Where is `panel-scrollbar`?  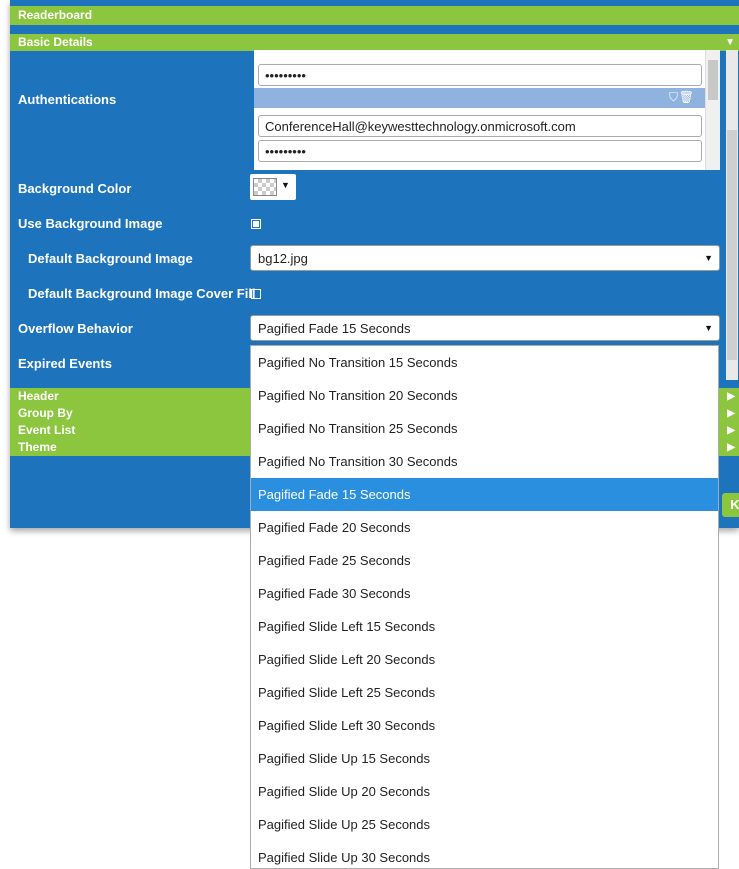
panel-scrollbar is located at coordinates (732, 215).